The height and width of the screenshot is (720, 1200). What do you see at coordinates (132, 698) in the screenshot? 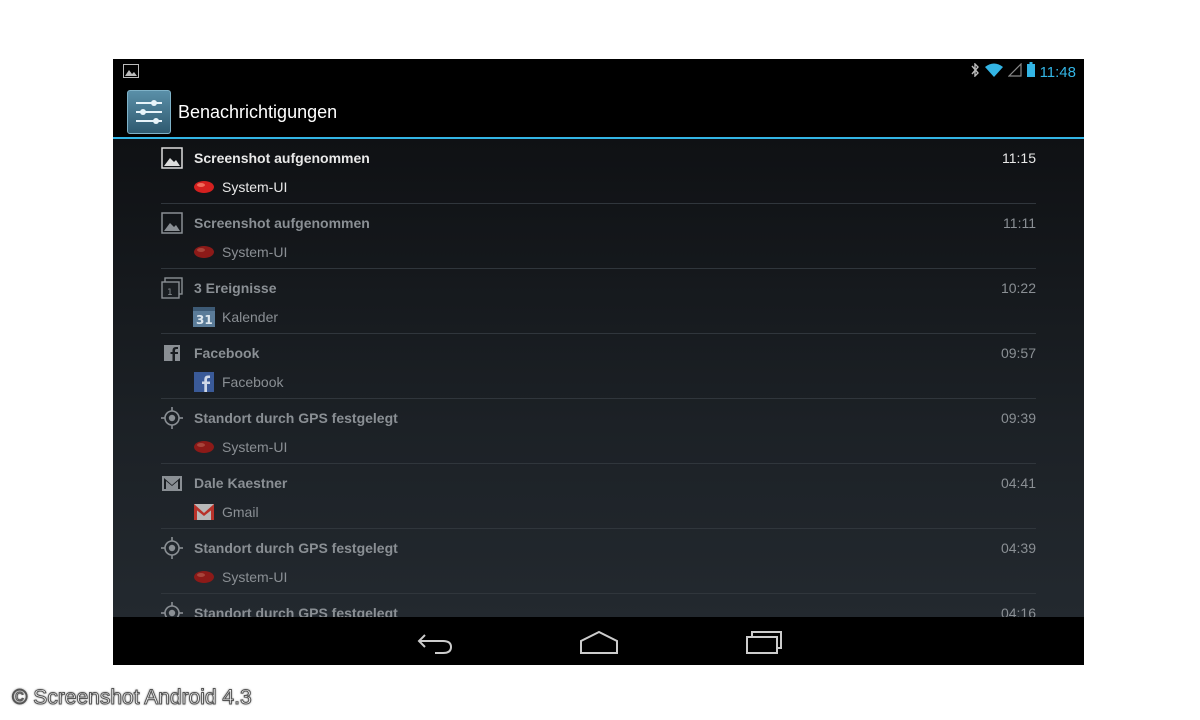
I see `copyright-caption: © Screenshot Android 4.3` at bounding box center [132, 698].